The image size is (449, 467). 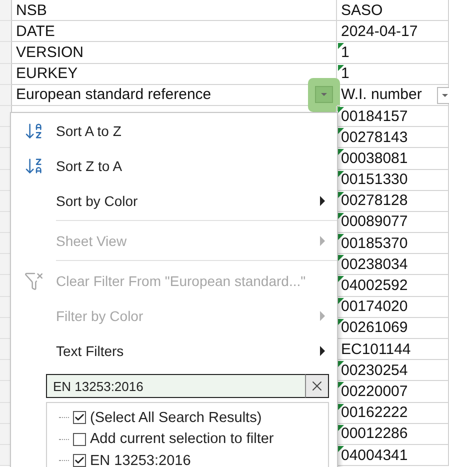 I want to click on menu-item: Text Filters, so click(x=90, y=350).